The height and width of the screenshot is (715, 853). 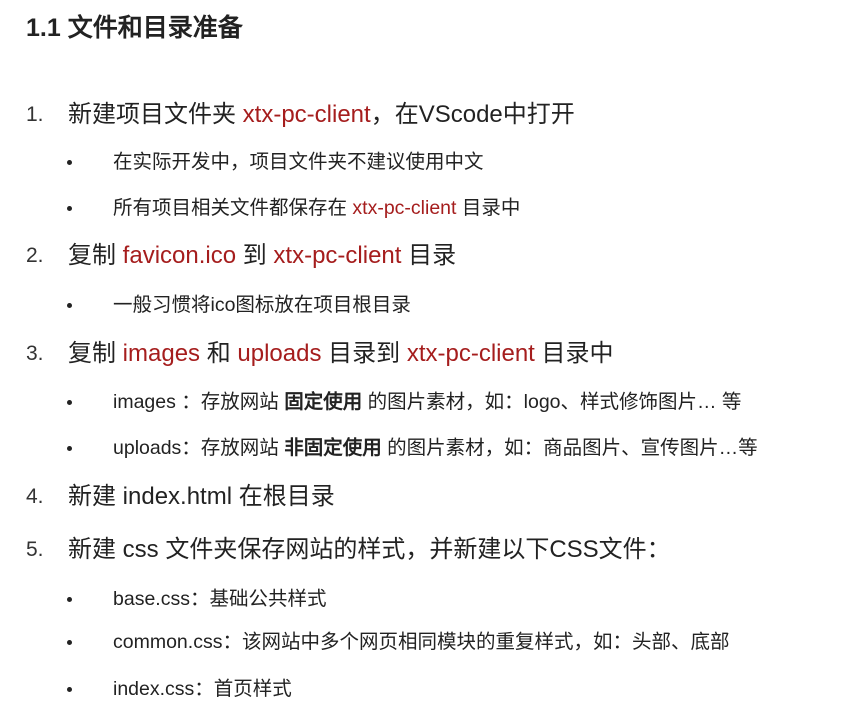 What do you see at coordinates (134, 28) in the screenshot?
I see `page-title: 1.1 文件和目录准备` at bounding box center [134, 28].